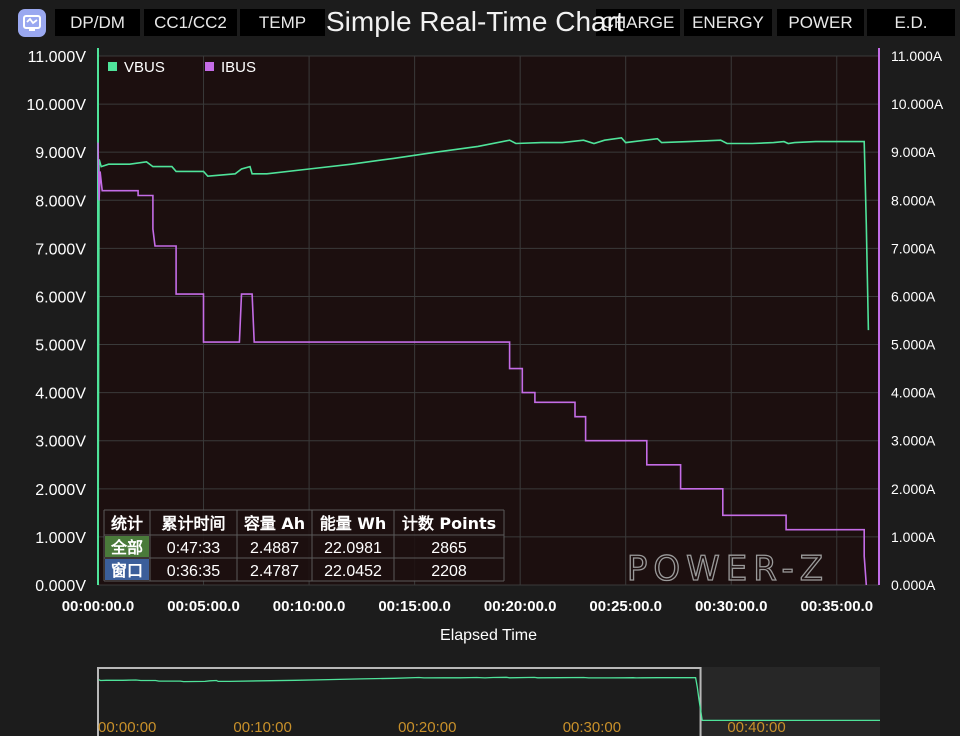 Image resolution: width=960 pixels, height=736 pixels. What do you see at coordinates (60, 586) in the screenshot?
I see `y-left-tick-label: 0.000V` at bounding box center [60, 586].